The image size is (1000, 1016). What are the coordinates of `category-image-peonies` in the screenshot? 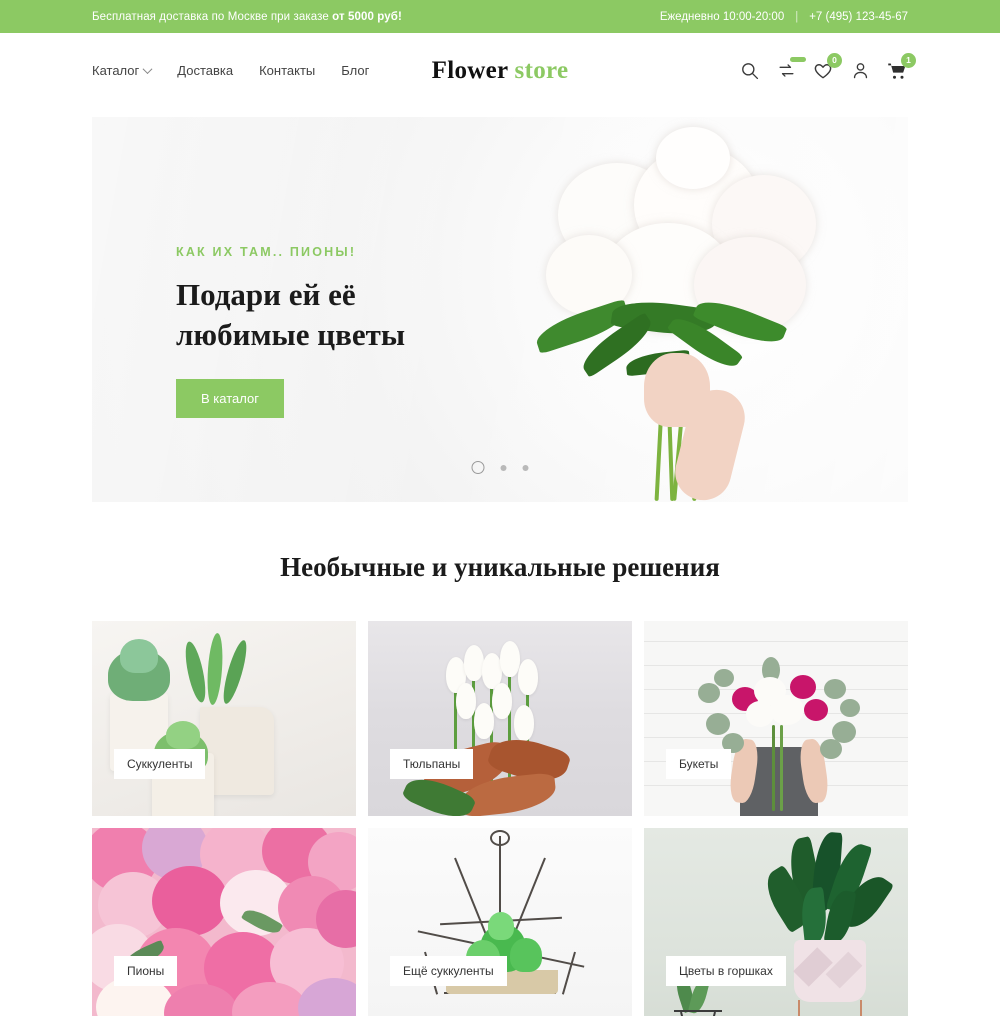 It's located at (224, 922).